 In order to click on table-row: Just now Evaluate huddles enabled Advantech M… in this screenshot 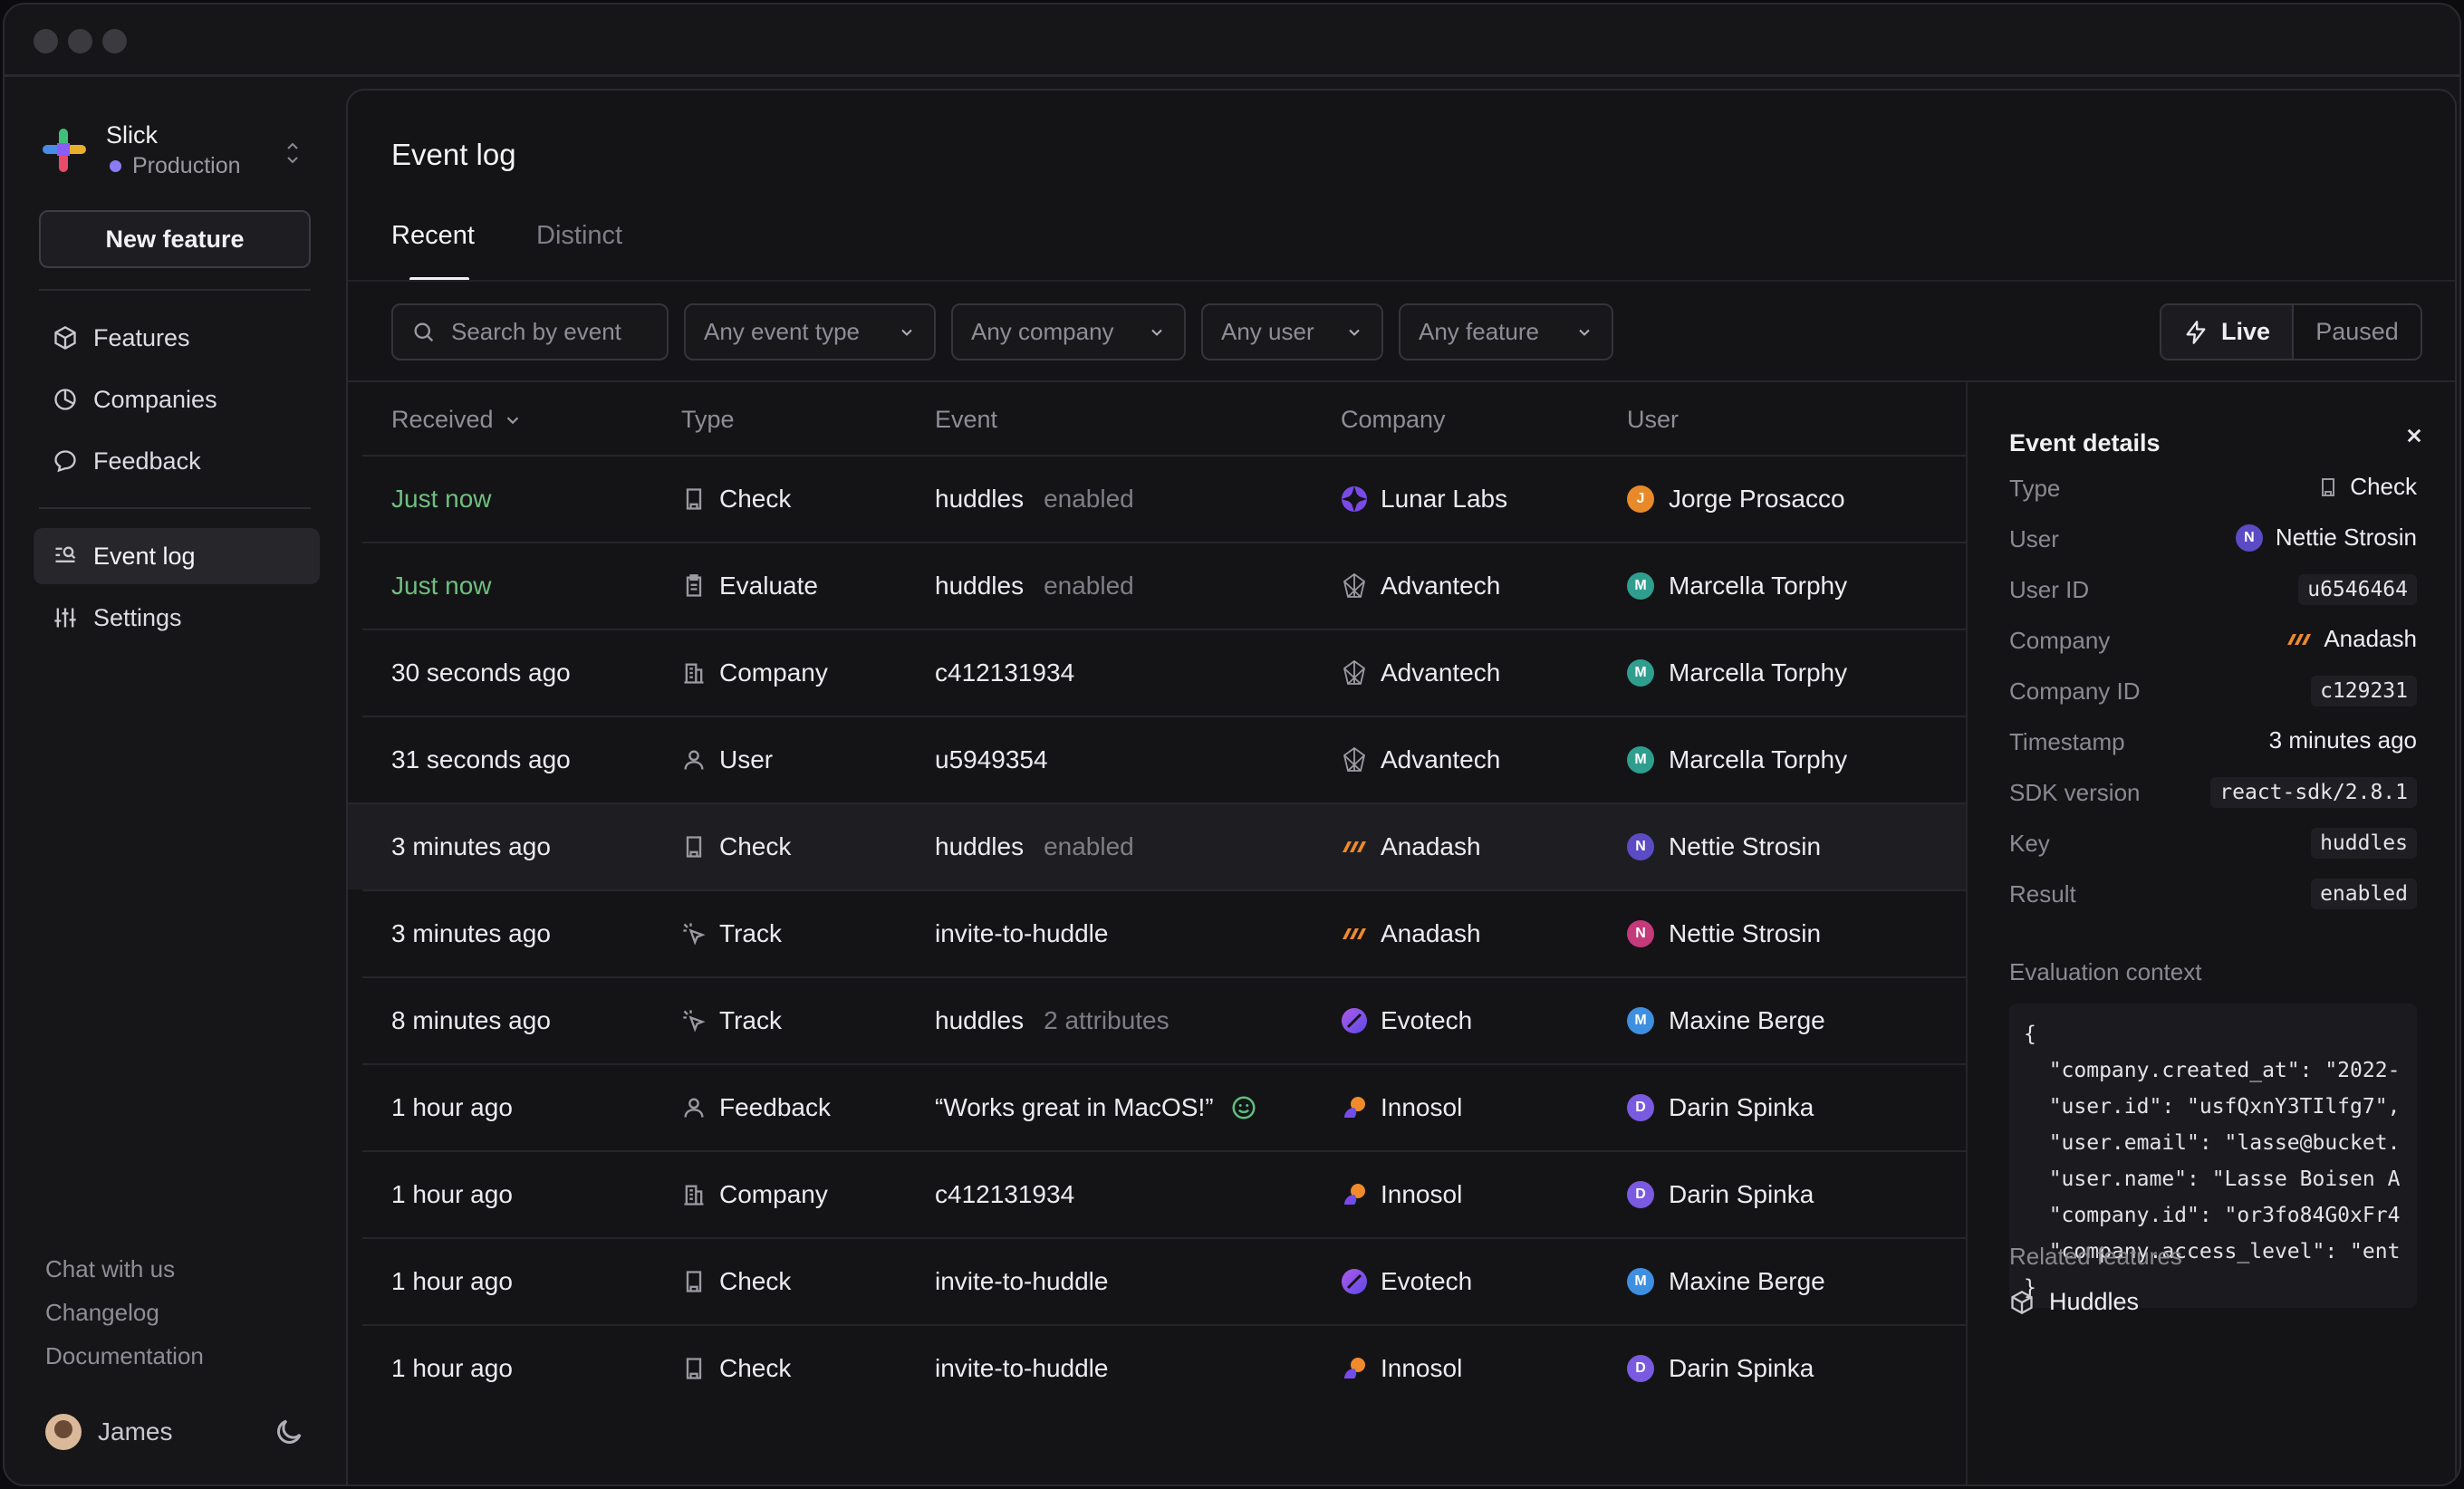, I will do `click(1164, 585)`.